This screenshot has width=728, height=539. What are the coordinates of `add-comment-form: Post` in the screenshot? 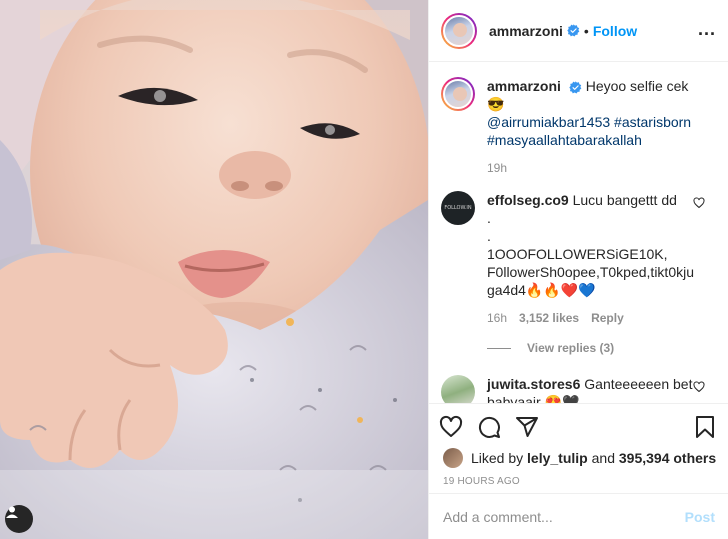 It's located at (578, 516).